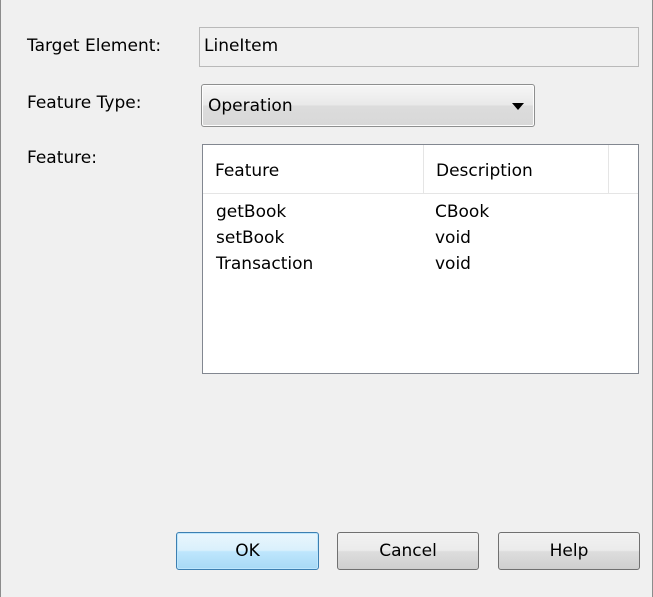  I want to click on column-header-filler, so click(623, 169).